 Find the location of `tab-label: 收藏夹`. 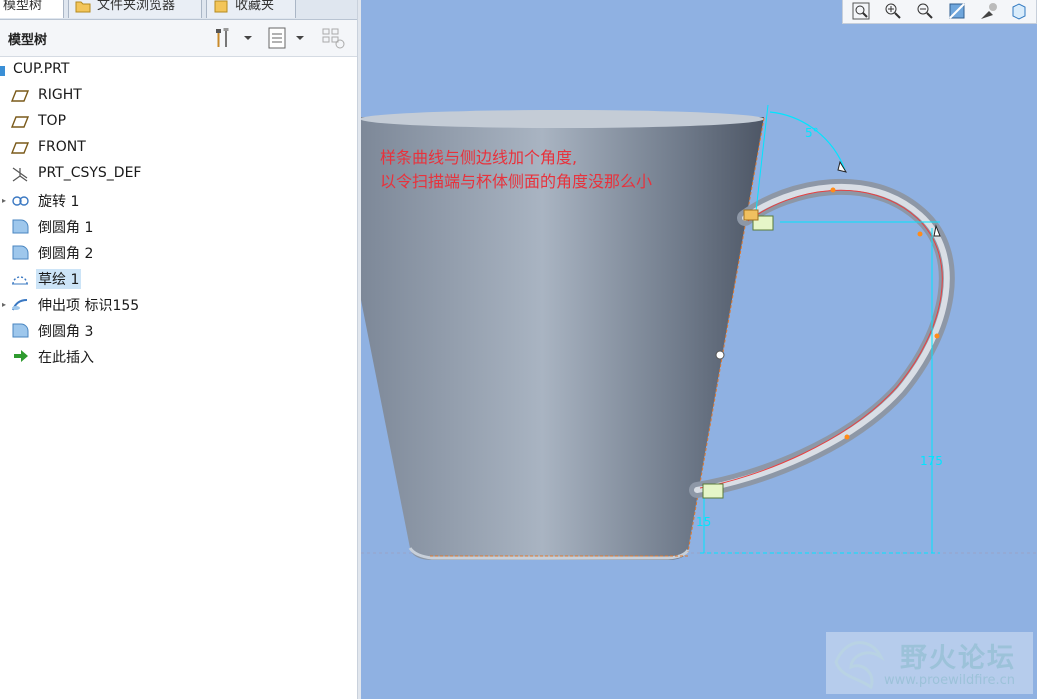

tab-label: 收藏夹 is located at coordinates (255, 6).